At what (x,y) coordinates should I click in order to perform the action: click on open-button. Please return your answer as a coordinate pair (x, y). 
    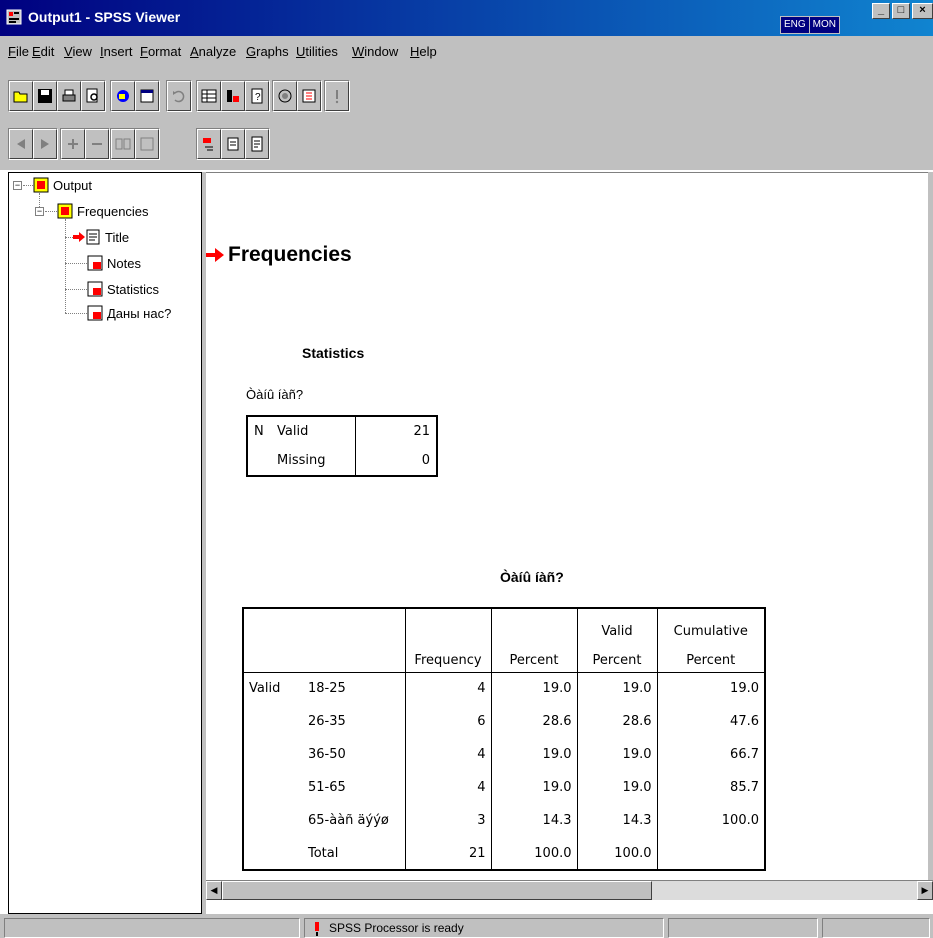
    Looking at the image, I should click on (21, 96).